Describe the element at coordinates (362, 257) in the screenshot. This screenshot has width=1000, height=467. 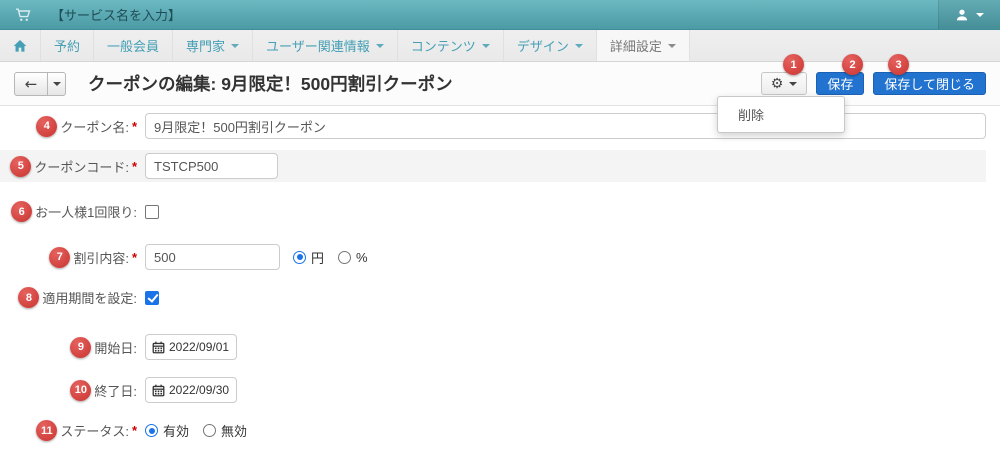
I see `radio-label: %` at that location.